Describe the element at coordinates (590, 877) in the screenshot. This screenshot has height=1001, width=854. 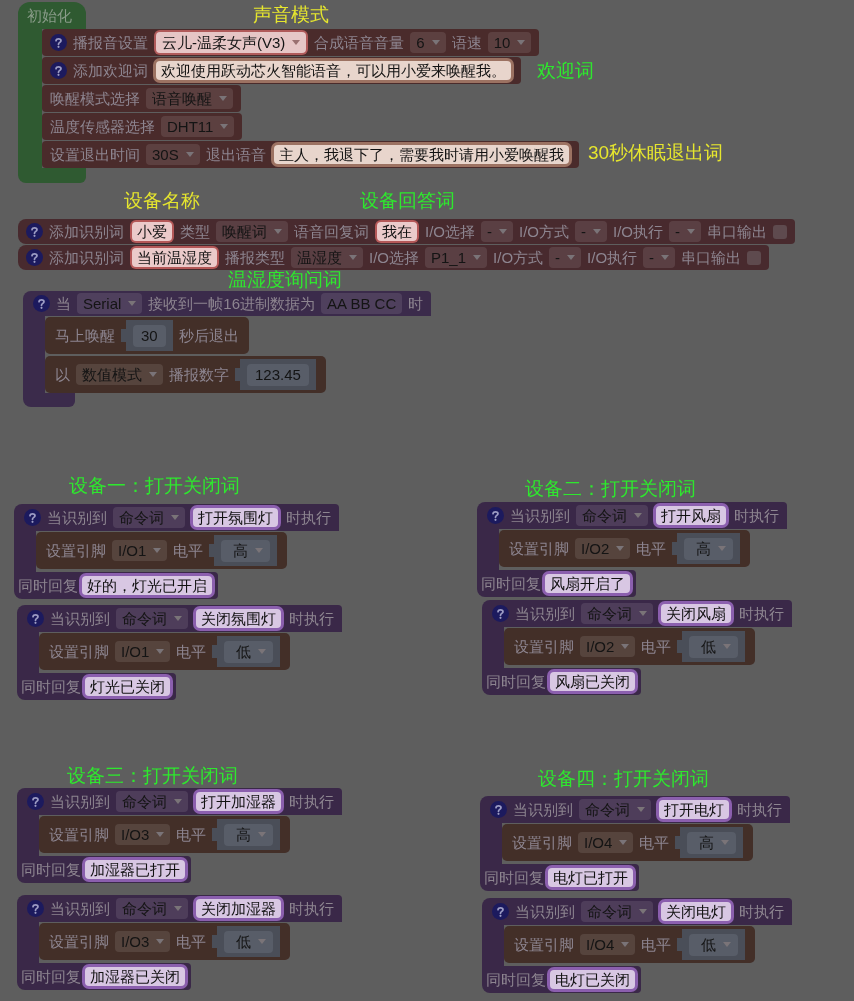
I see `text-field: 电灯已打开` at that location.